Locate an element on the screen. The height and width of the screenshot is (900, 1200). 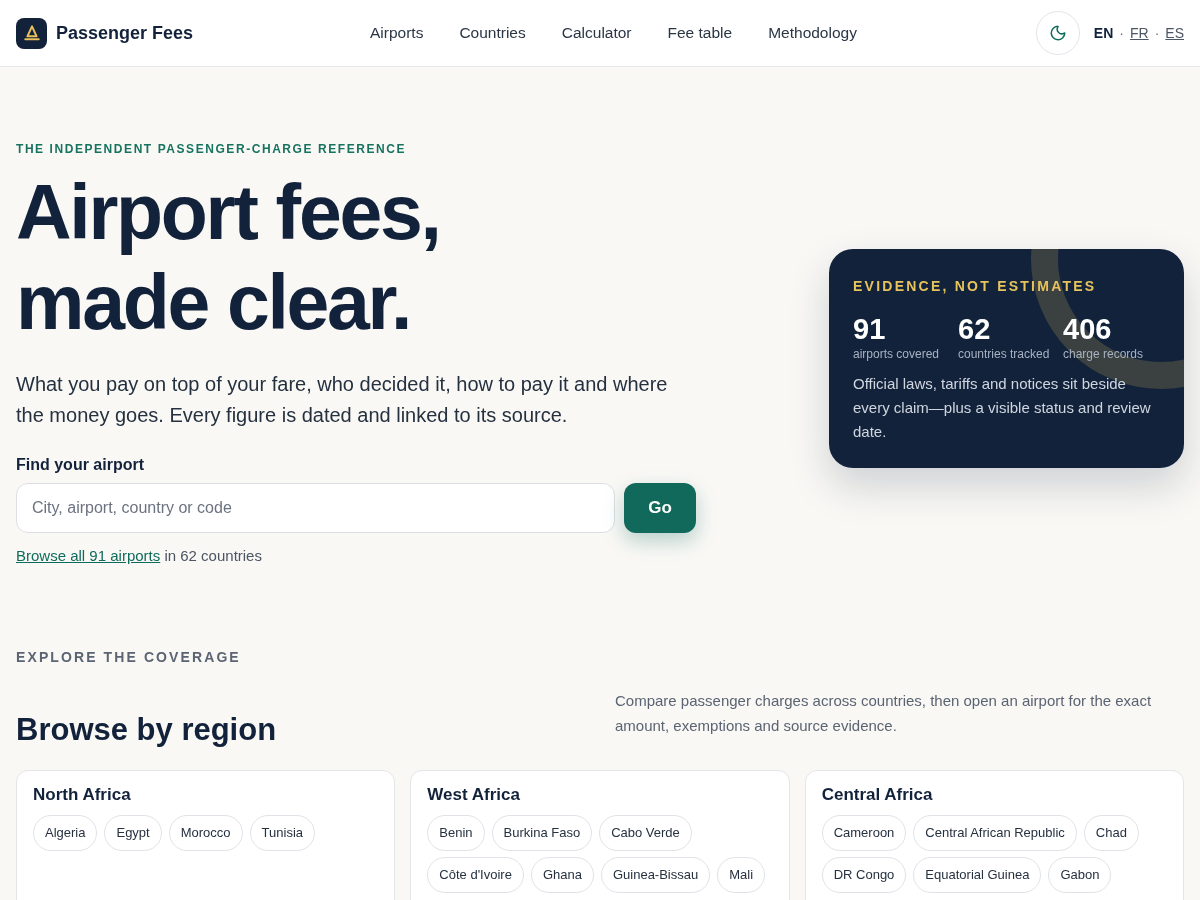
go-button: Go is located at coordinates (660, 508).